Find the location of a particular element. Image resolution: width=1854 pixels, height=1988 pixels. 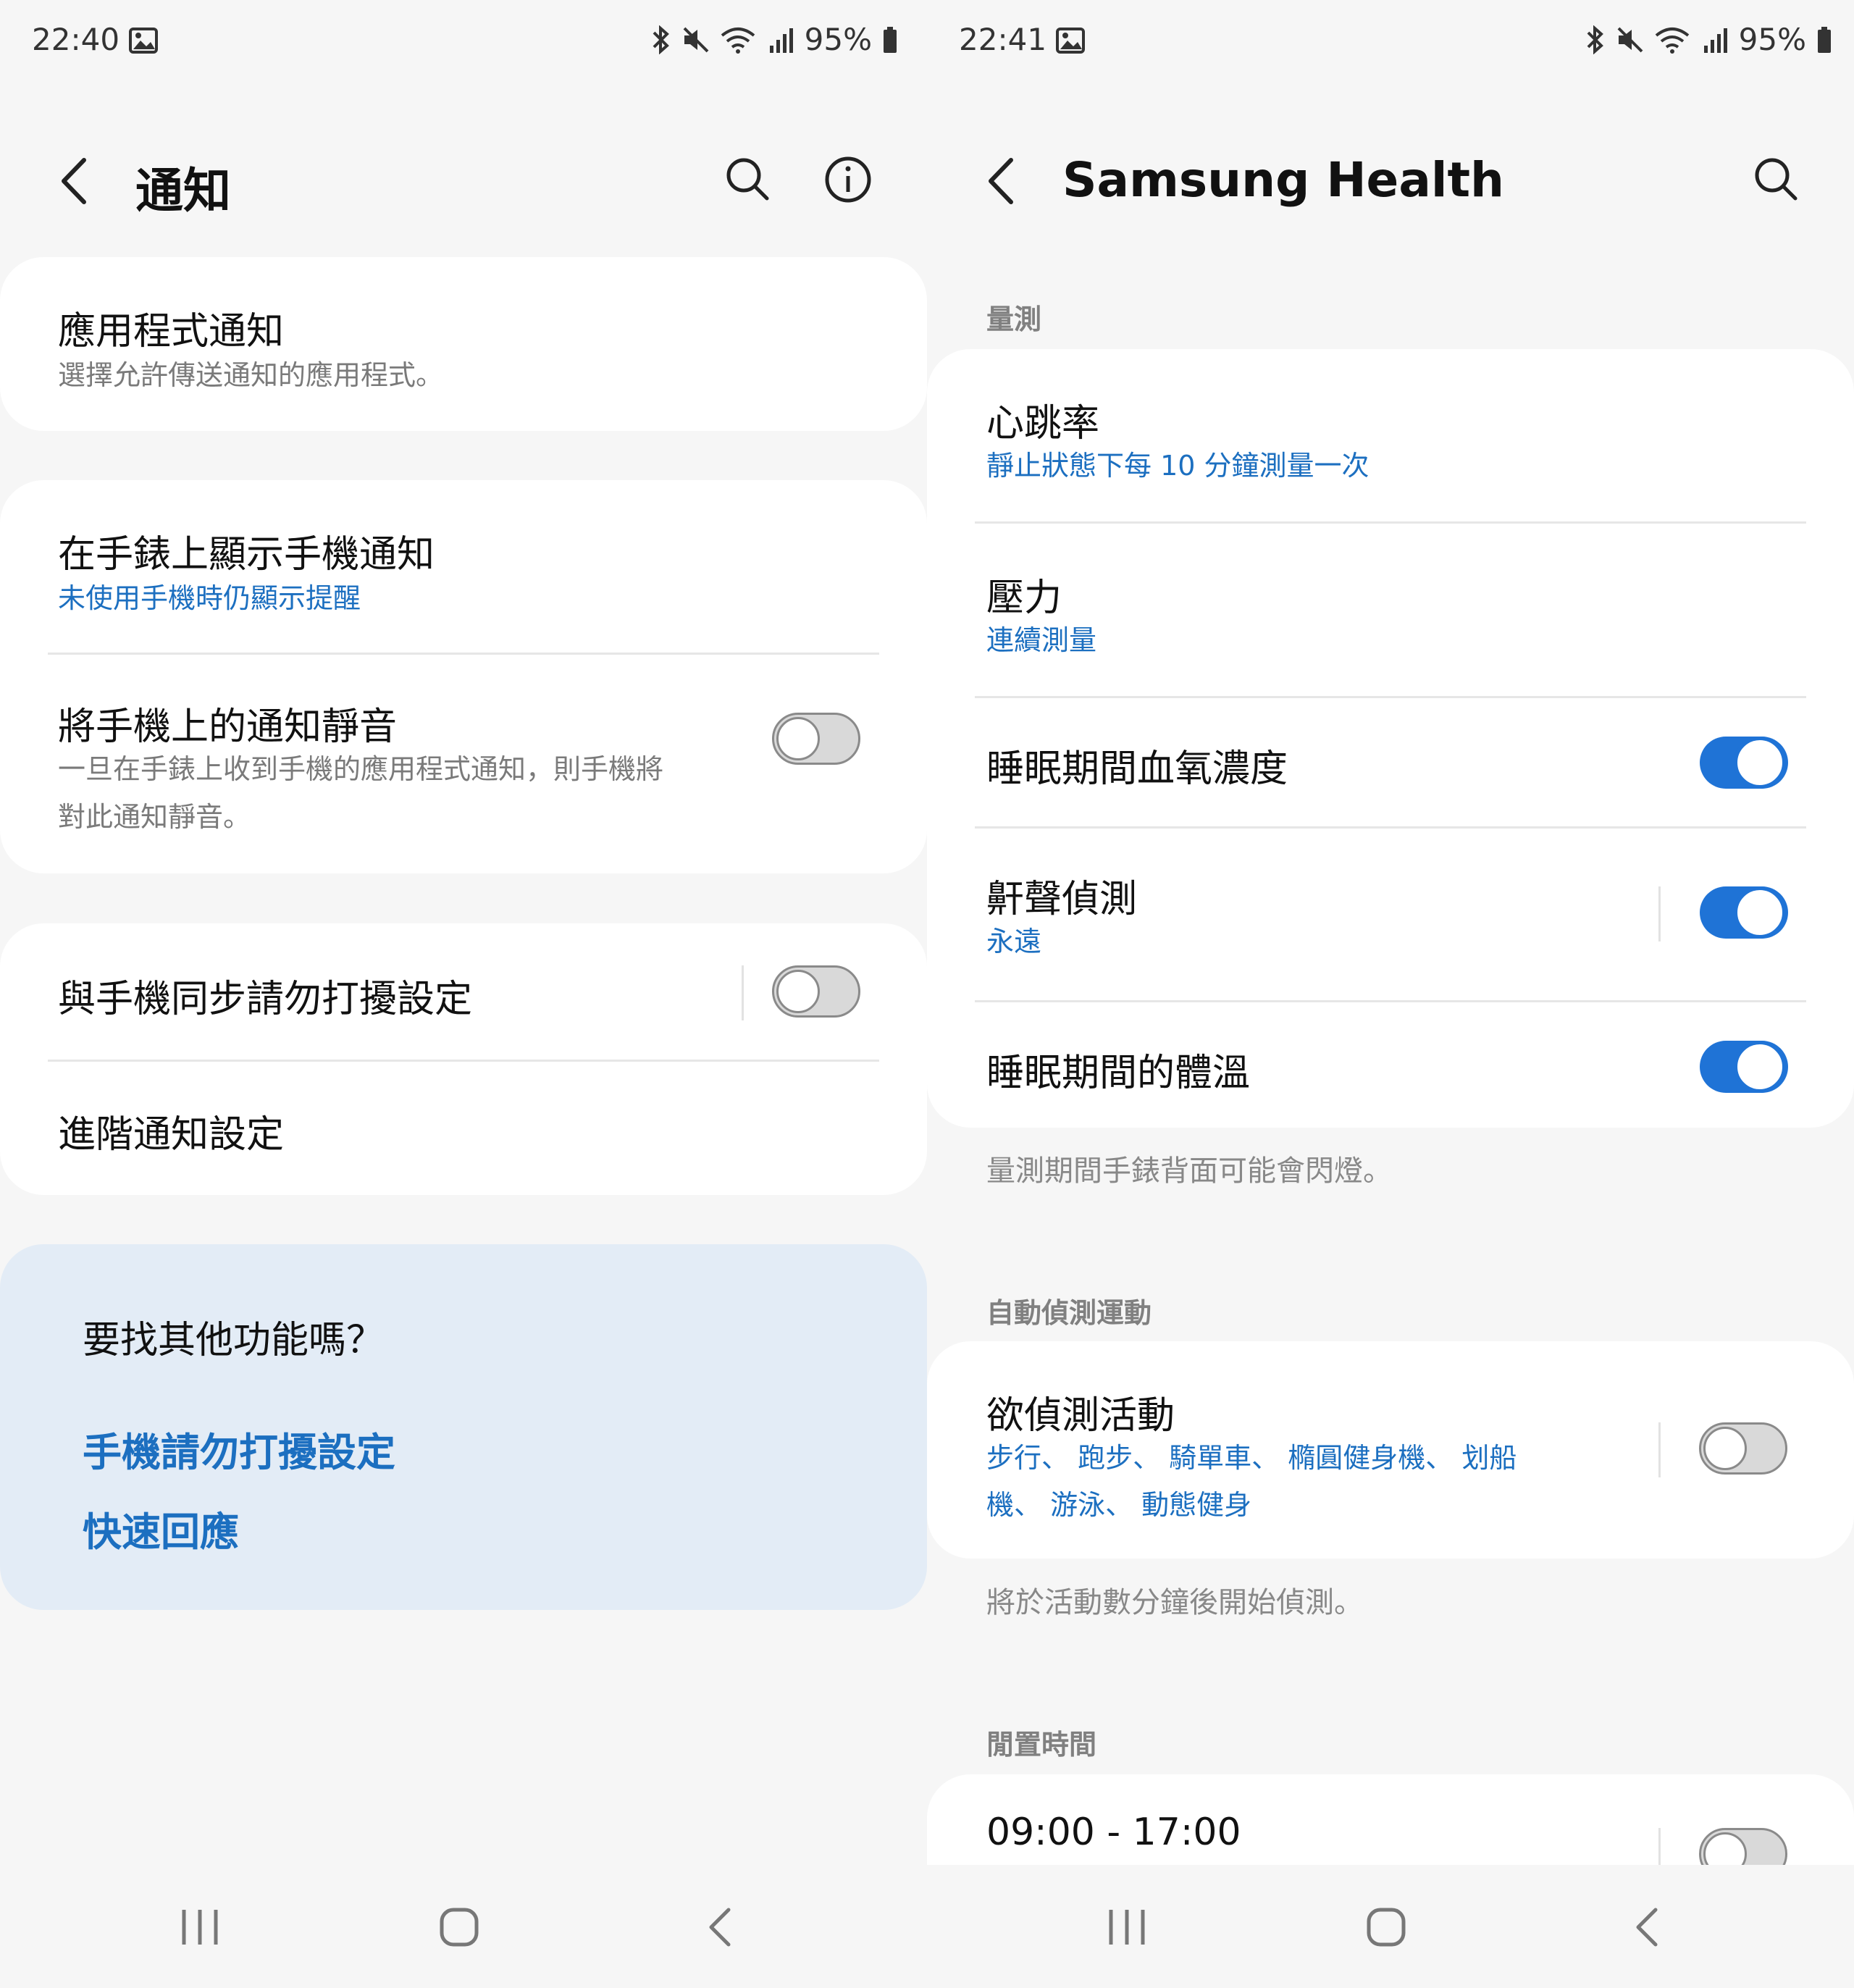

item-subtitle-line1: 一旦在手錶上收到手機的應用程式通知，則手機將 is located at coordinates (361, 769).